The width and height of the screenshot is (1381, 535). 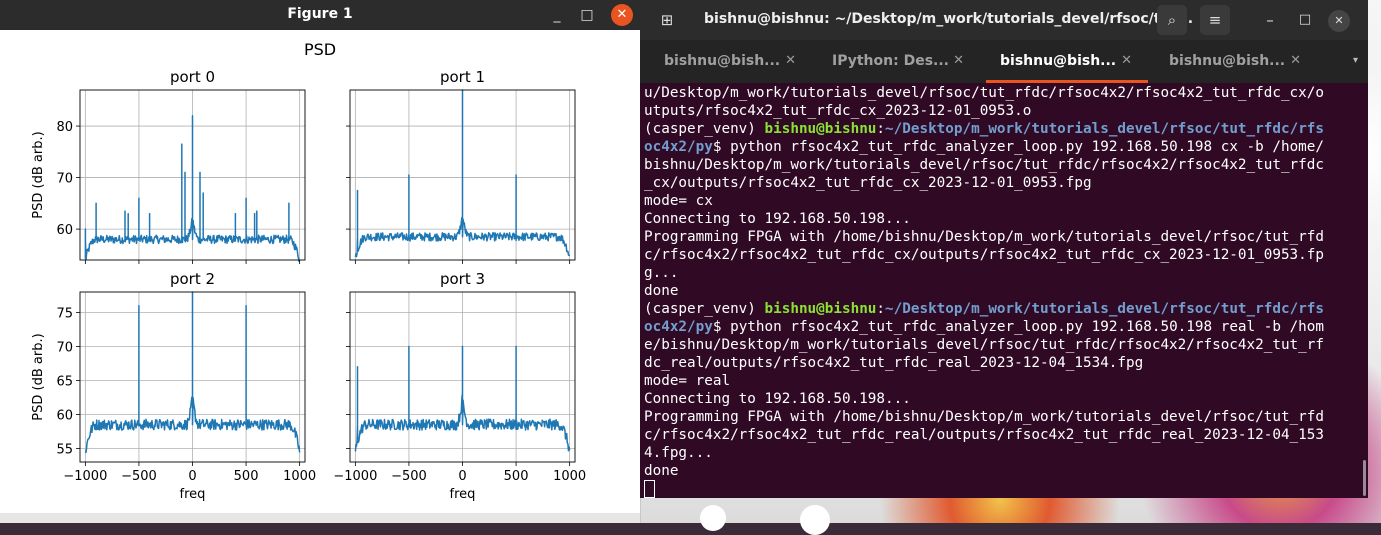 I want to click on subplot-port-3: port 3 −1000 −500 0 500 1000 freq, so click(x=459, y=386).